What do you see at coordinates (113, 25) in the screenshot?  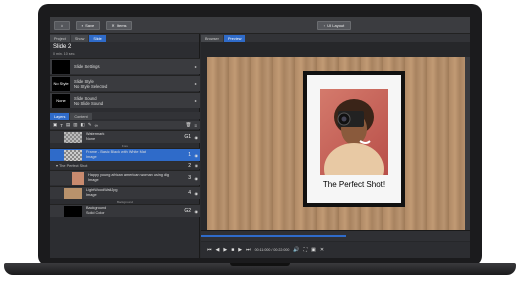 I see `items-icon: ✕` at bounding box center [113, 25].